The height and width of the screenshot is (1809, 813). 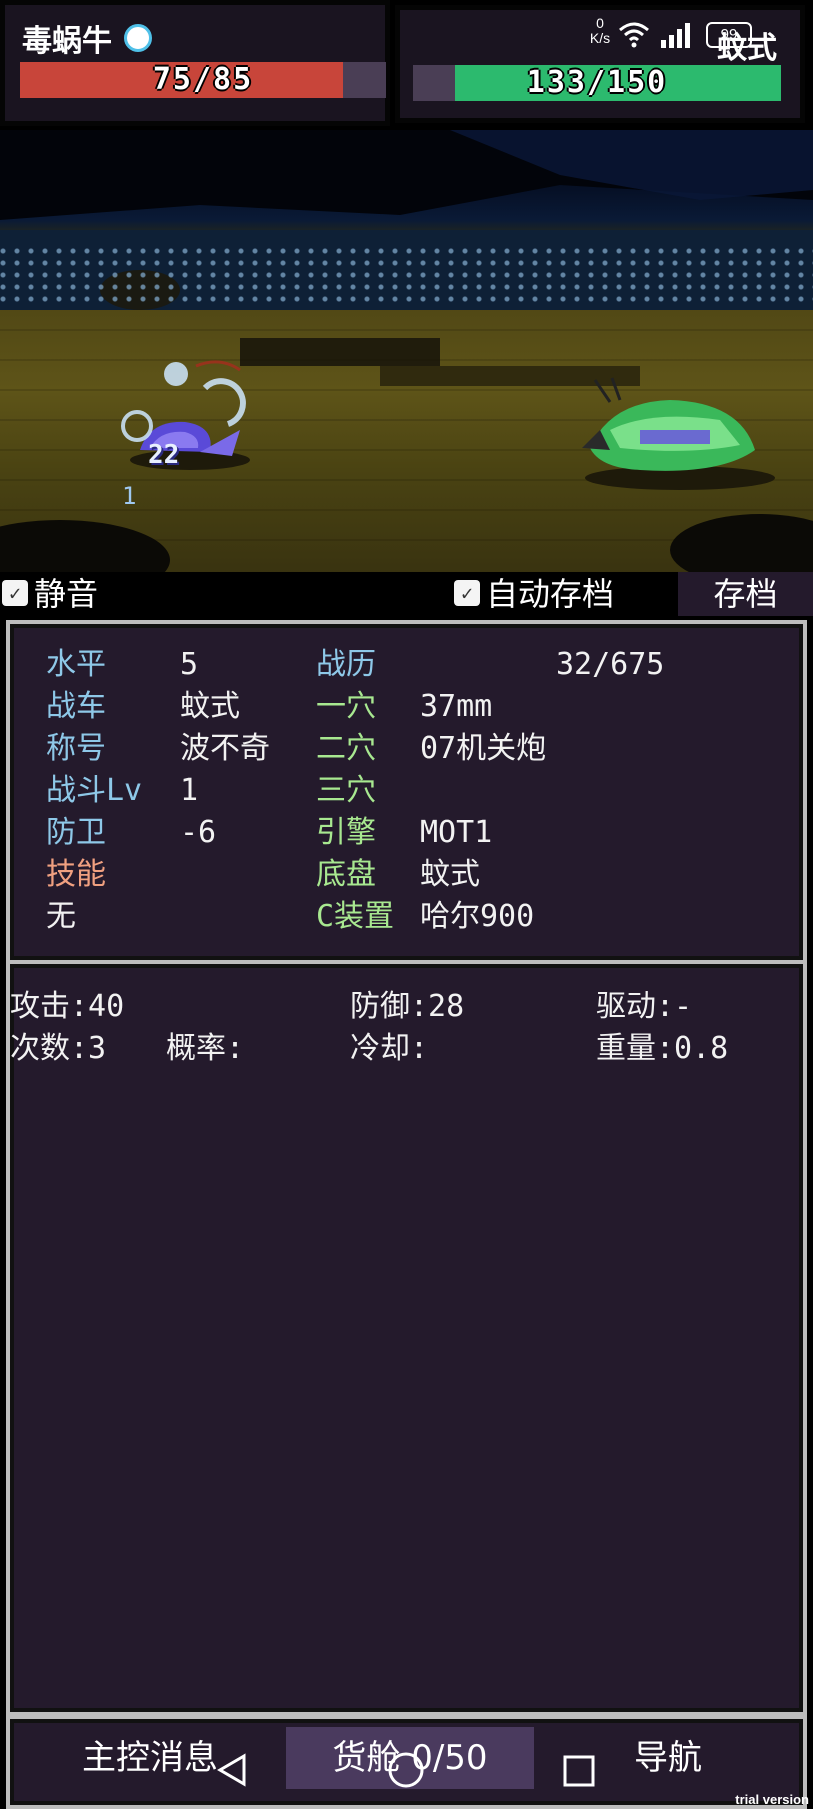 What do you see at coordinates (477, 916) in the screenshot?
I see `c-device-value: 哈尔900` at bounding box center [477, 916].